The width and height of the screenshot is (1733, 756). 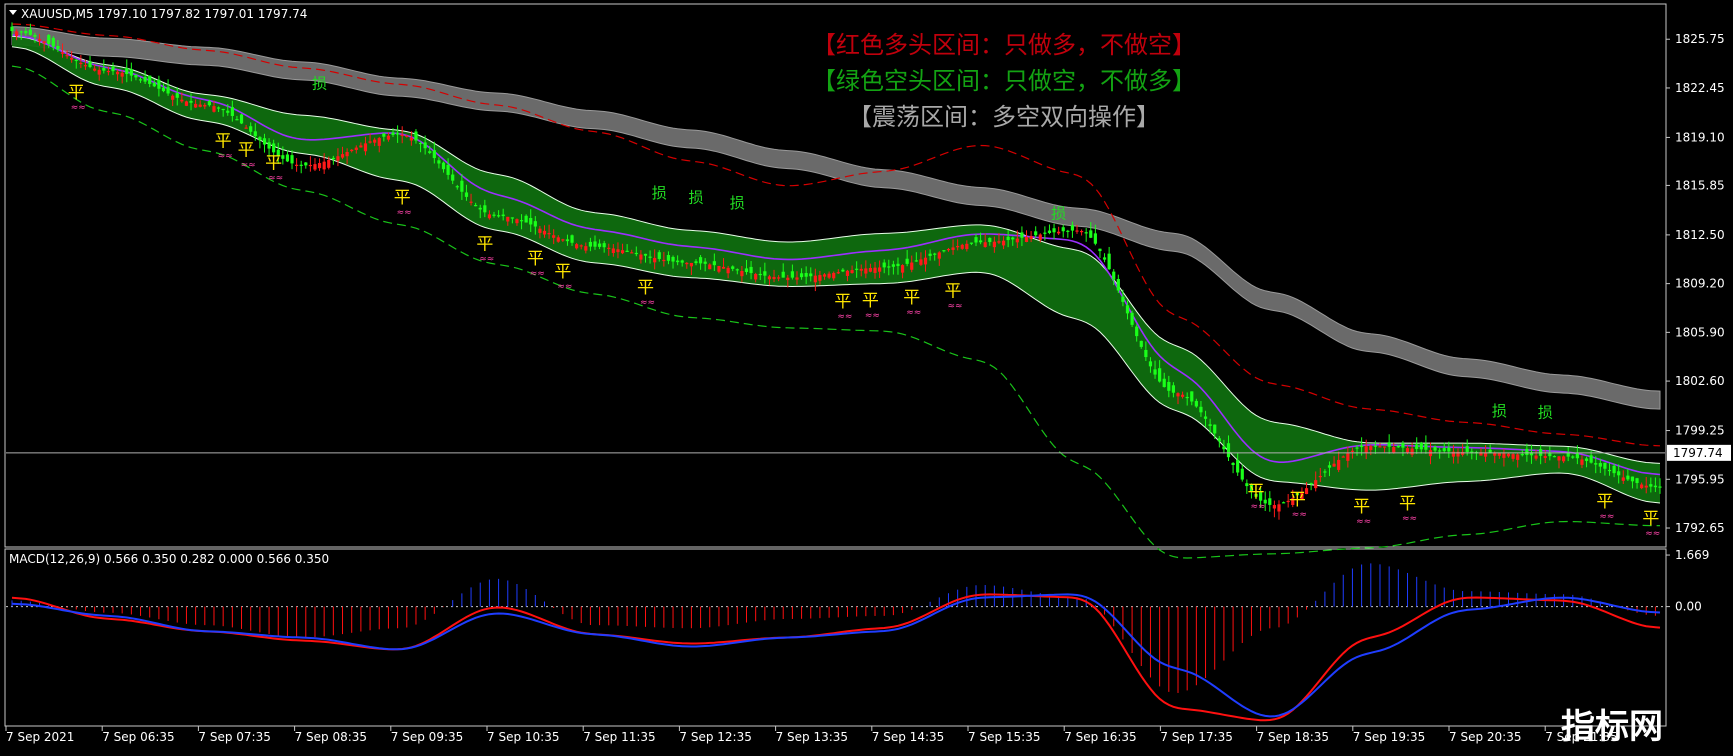 I want to click on triangle-down-icon, so click(x=13, y=12).